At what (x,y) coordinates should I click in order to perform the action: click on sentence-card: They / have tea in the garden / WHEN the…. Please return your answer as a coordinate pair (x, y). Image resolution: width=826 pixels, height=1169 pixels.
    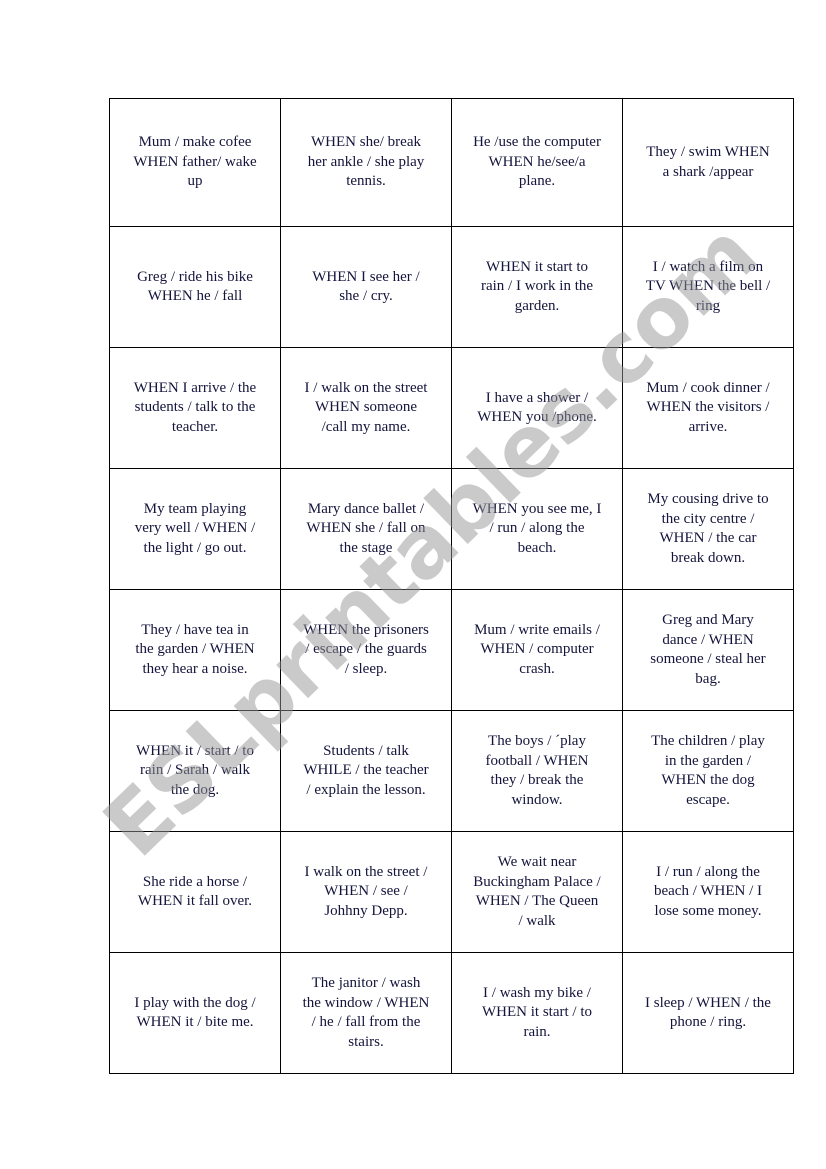
    Looking at the image, I should click on (195, 650).